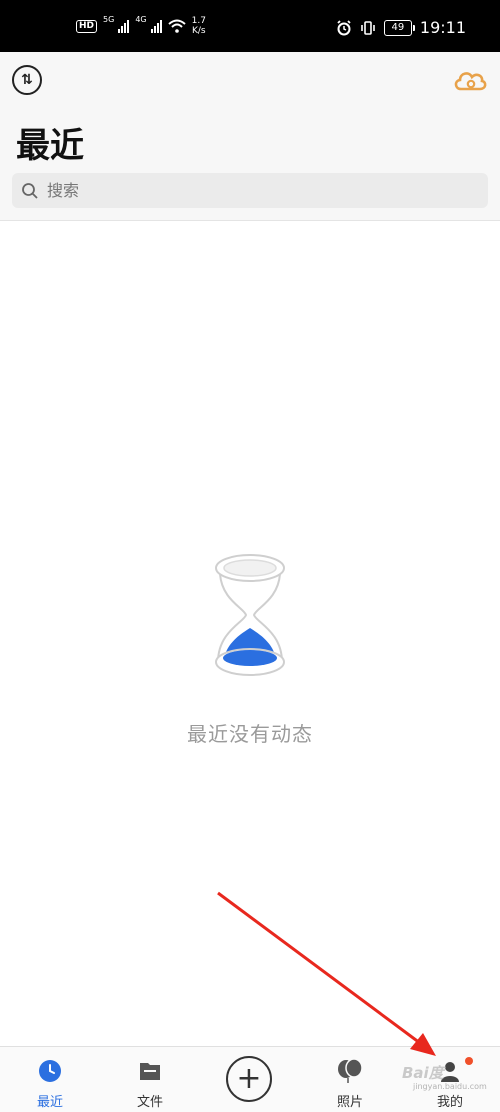  What do you see at coordinates (50, 1071) in the screenshot?
I see `clock-icon` at bounding box center [50, 1071].